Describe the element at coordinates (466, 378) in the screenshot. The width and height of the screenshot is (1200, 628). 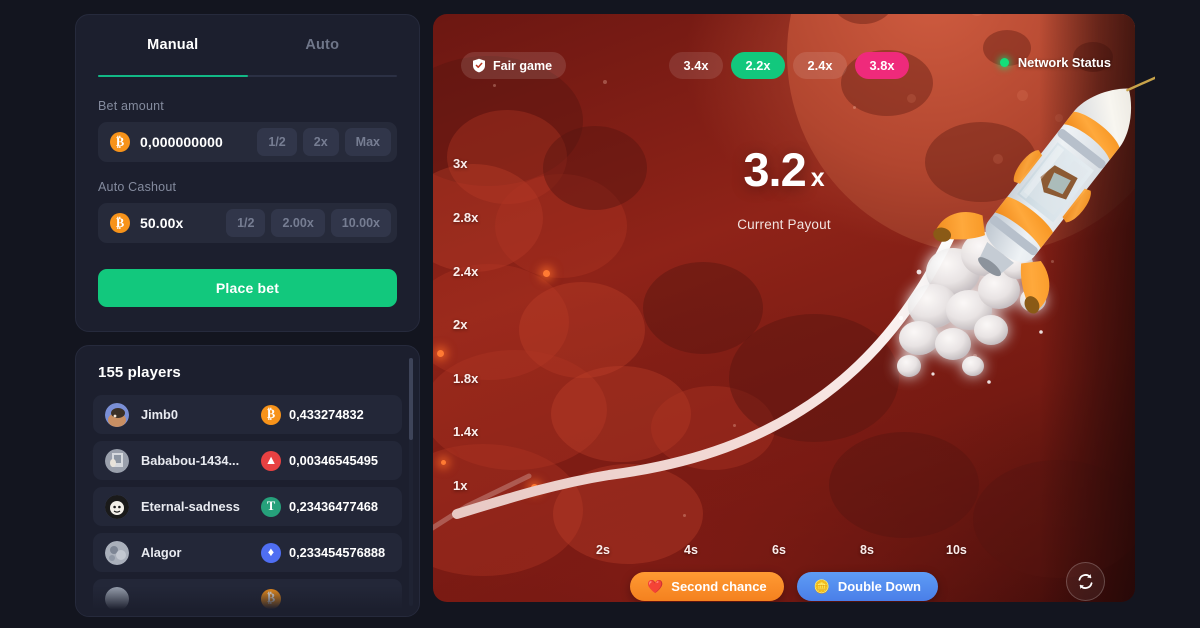
I see `y-axis-tick: 1.8x` at that location.